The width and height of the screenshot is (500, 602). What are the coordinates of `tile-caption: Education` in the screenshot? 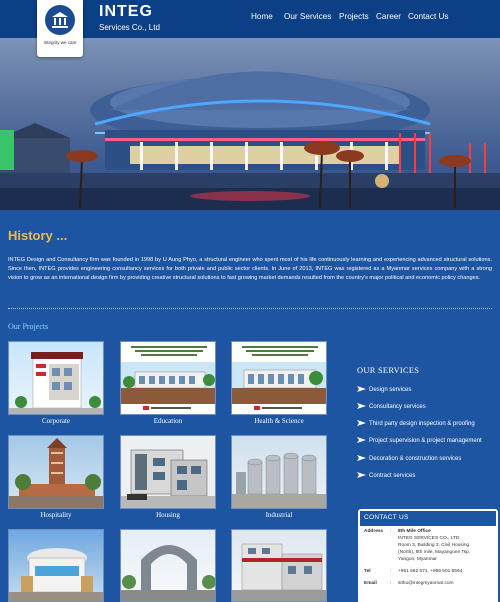 It's located at (168, 421).